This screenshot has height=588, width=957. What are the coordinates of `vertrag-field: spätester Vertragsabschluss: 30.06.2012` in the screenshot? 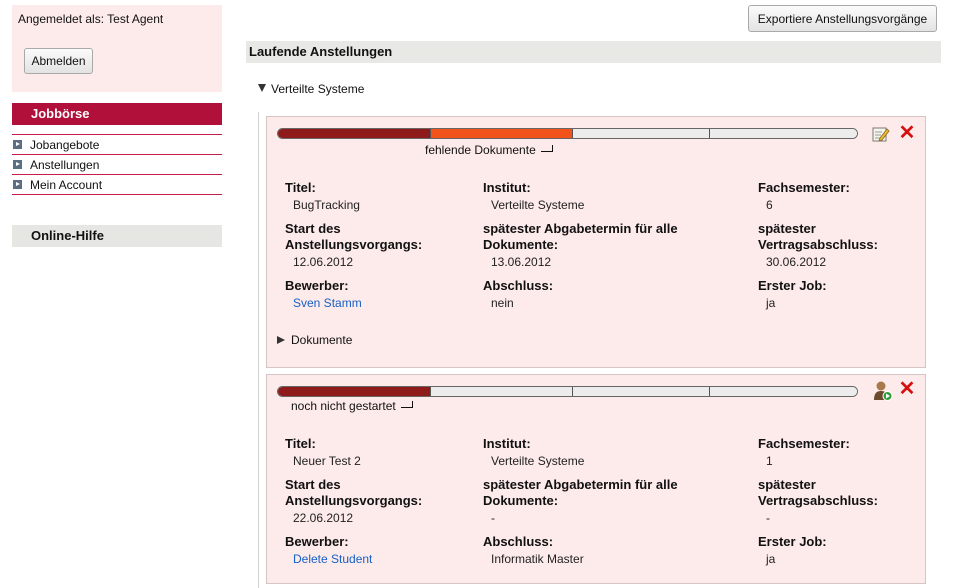 It's located at (818, 245).